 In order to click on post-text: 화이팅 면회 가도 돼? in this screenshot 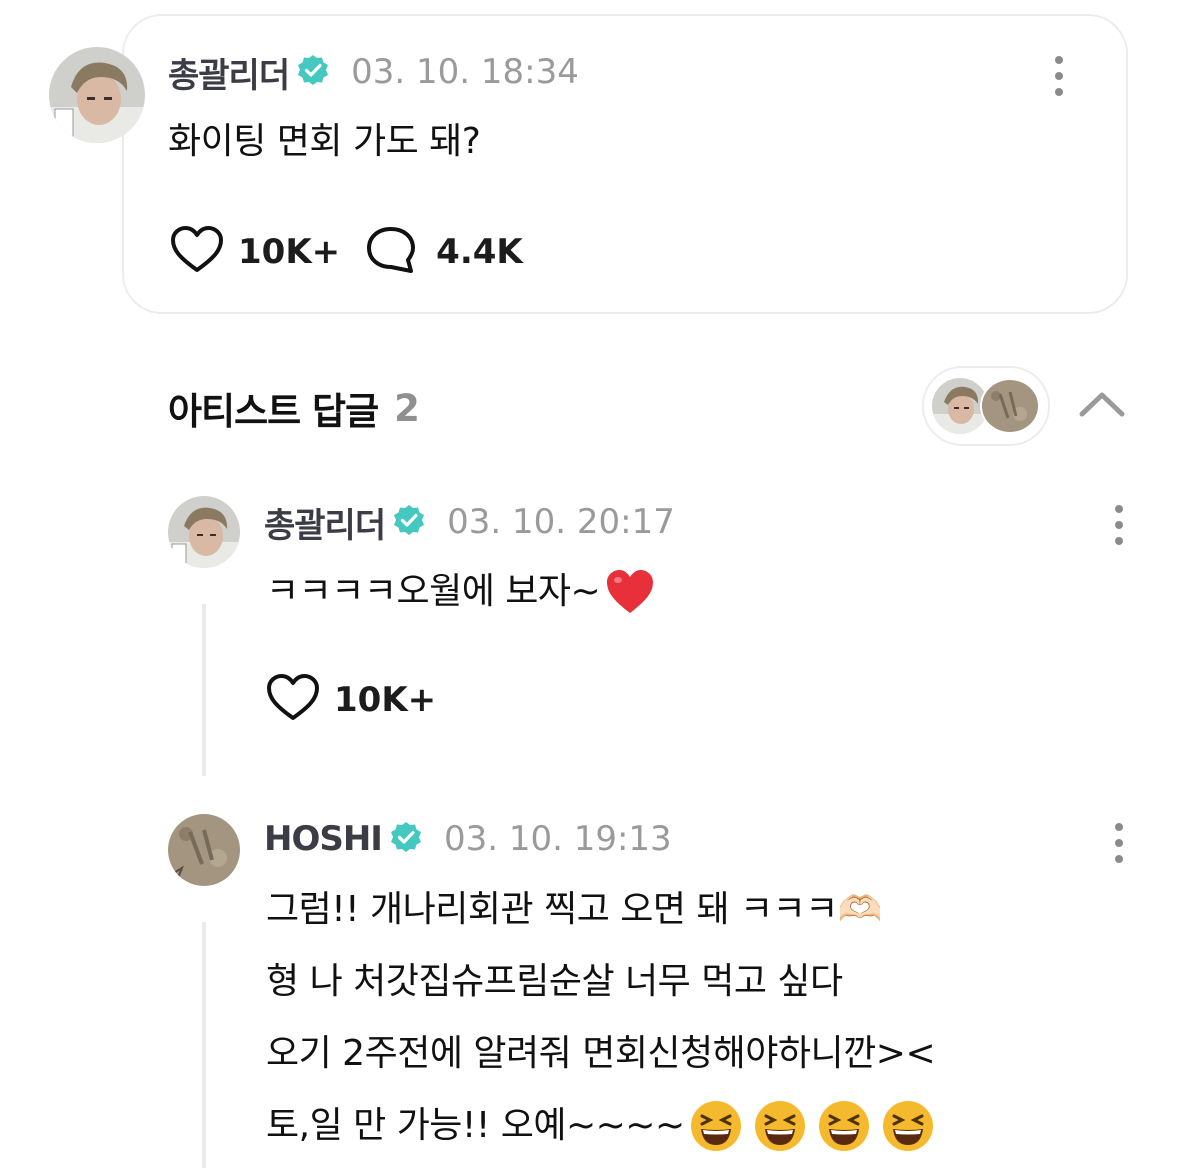, I will do `click(324, 141)`.